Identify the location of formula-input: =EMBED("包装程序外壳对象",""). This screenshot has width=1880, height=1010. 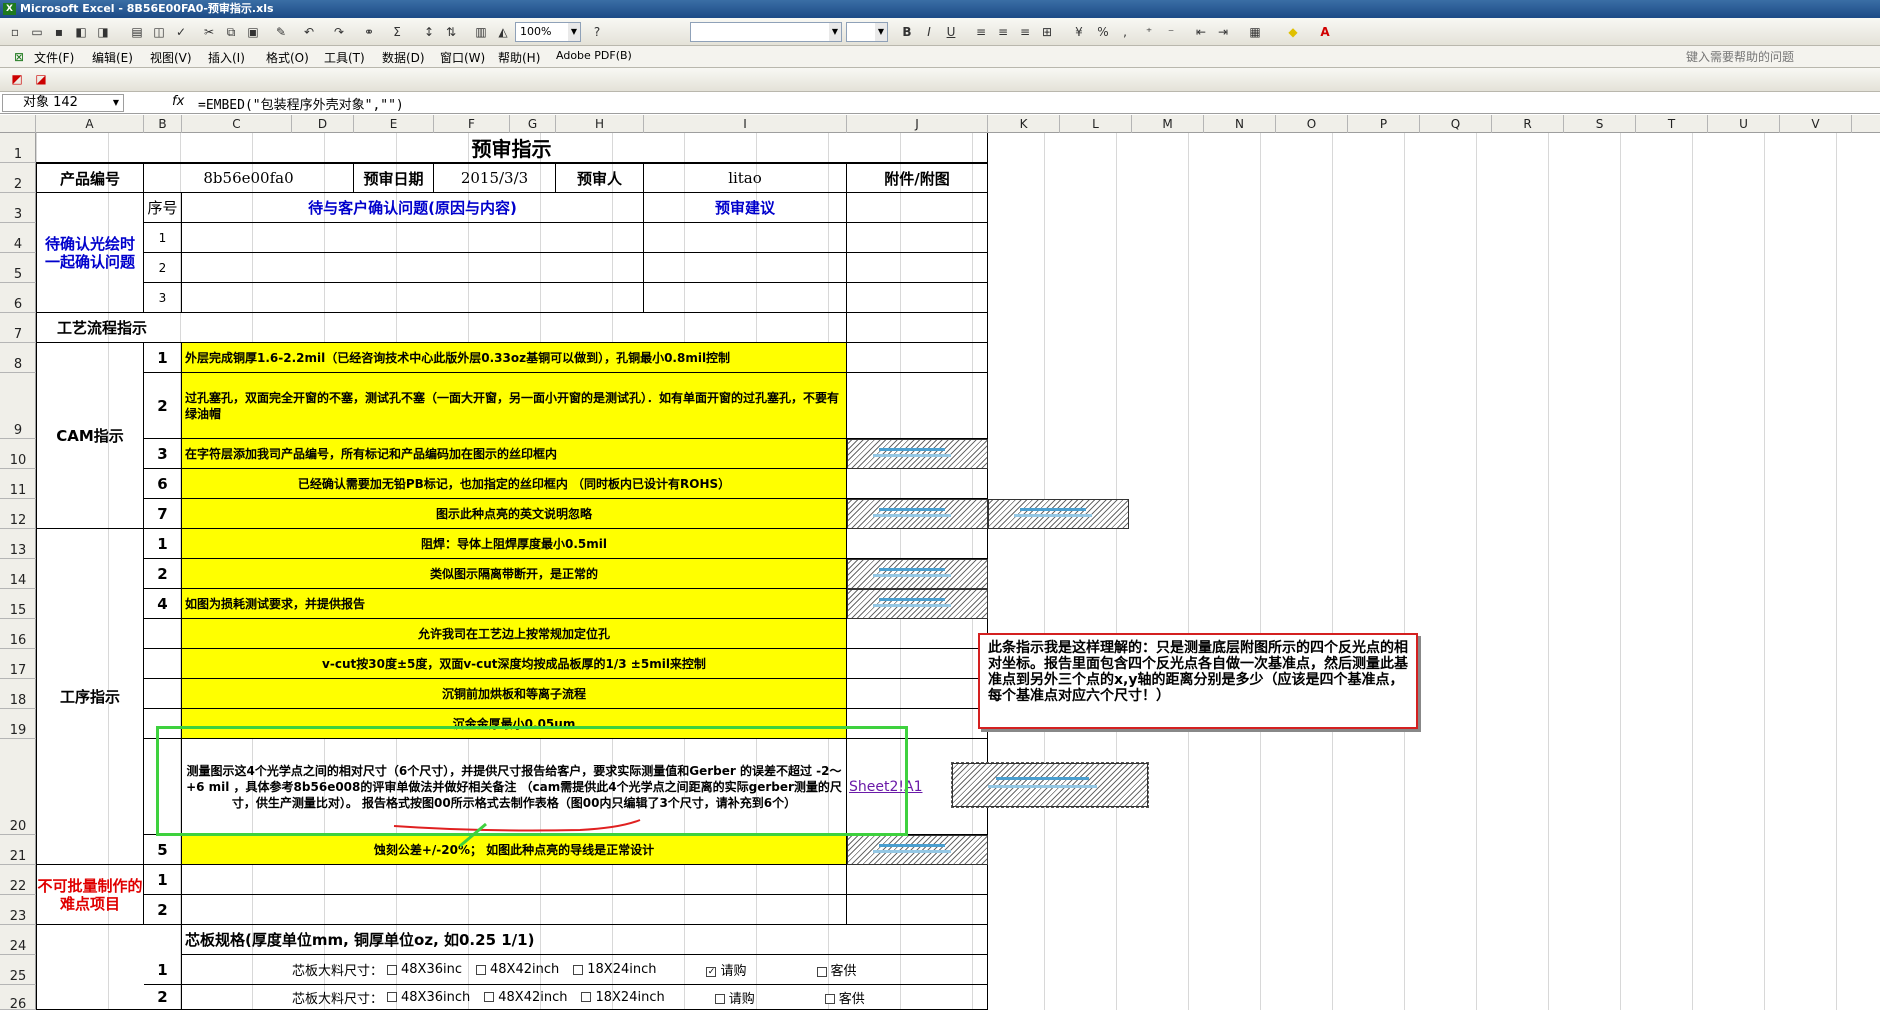
(301, 103).